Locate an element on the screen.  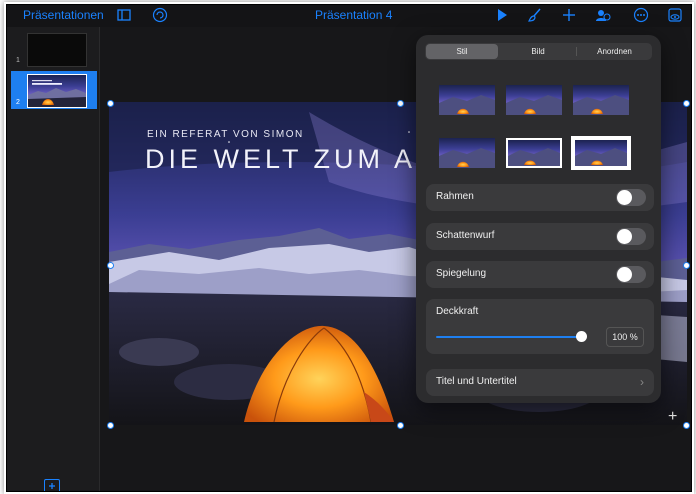
top-toolbar: Präsentationen Präsentation 4 is located at coordinates (349, 16).